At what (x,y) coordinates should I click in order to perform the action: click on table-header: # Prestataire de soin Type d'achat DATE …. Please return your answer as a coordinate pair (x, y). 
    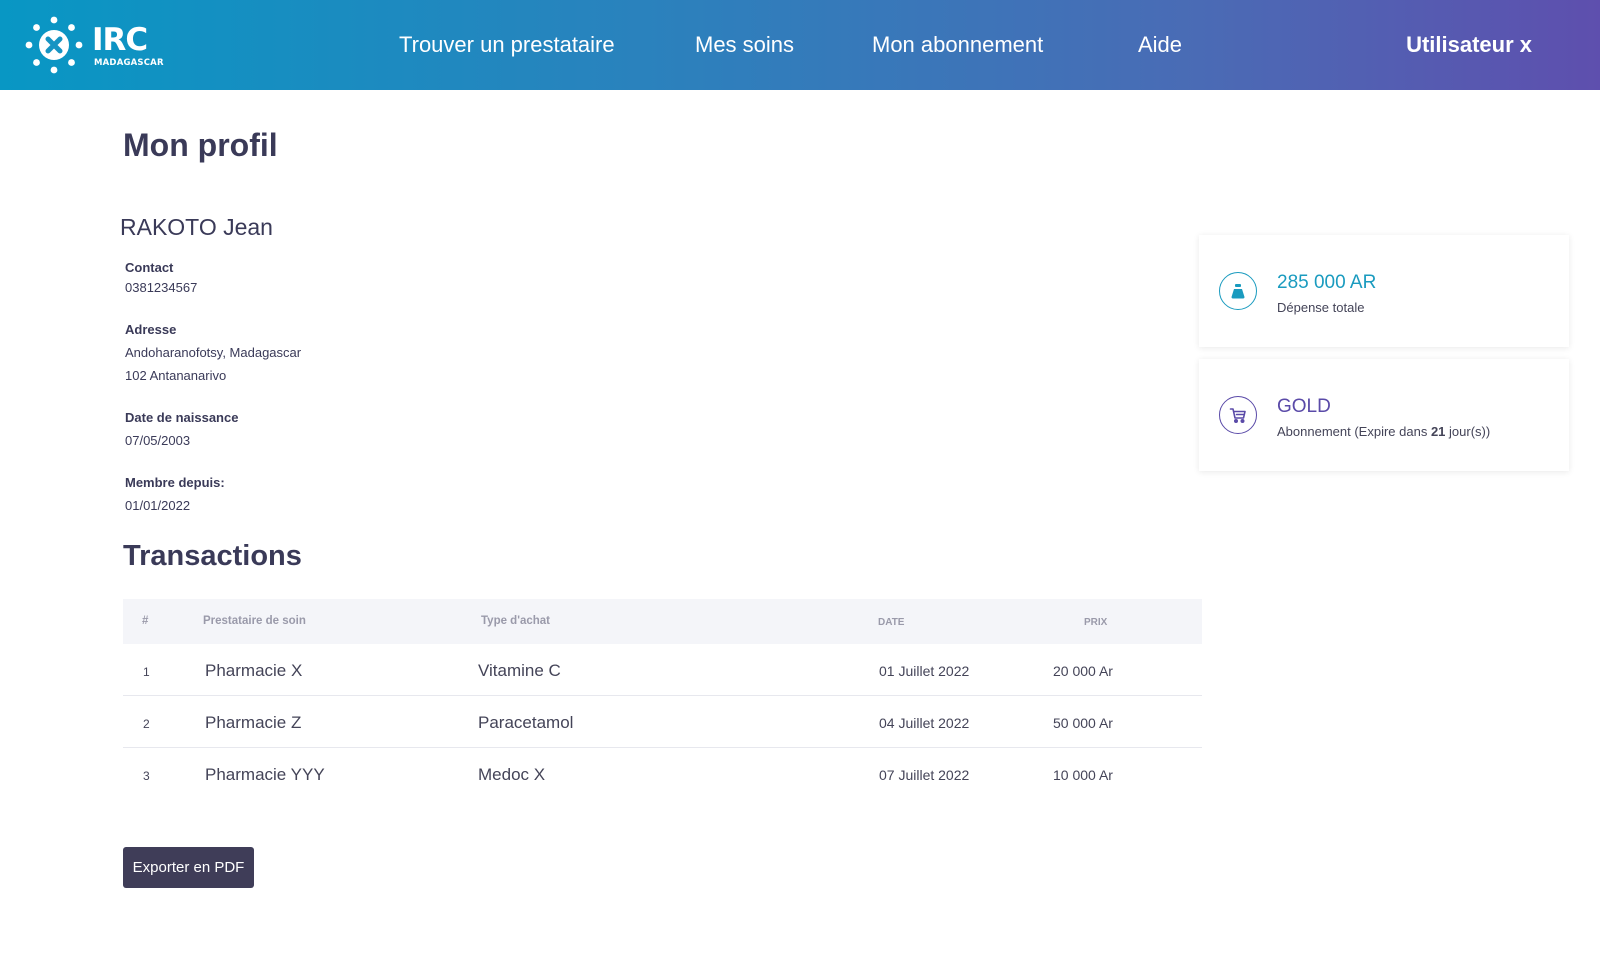
    Looking at the image, I should click on (662, 621).